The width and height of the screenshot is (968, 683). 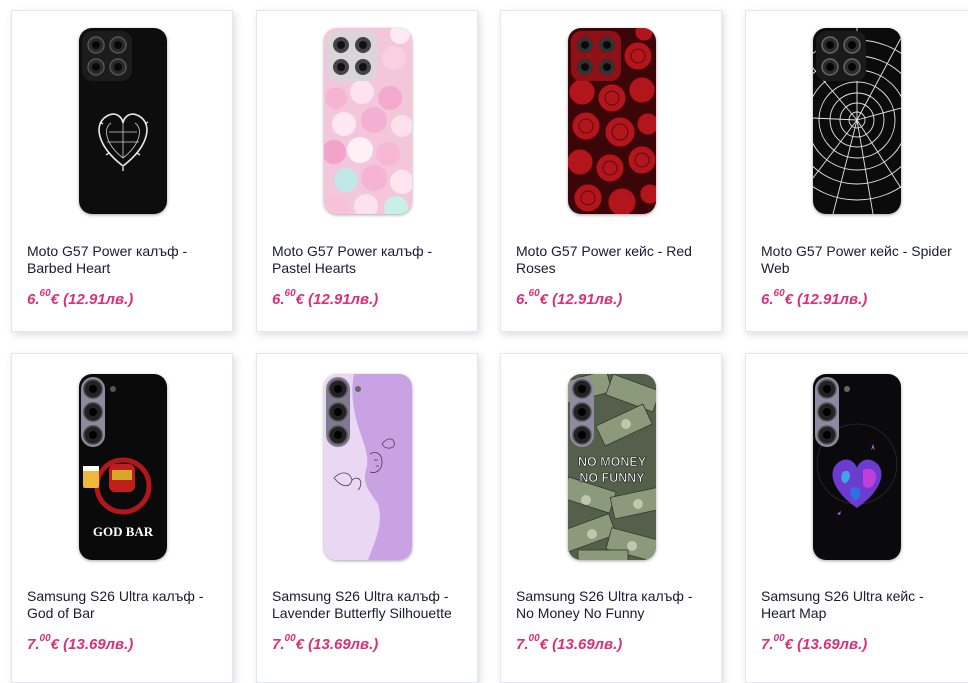 I want to click on pastel-hearts-case-image, so click(x=368, y=121).